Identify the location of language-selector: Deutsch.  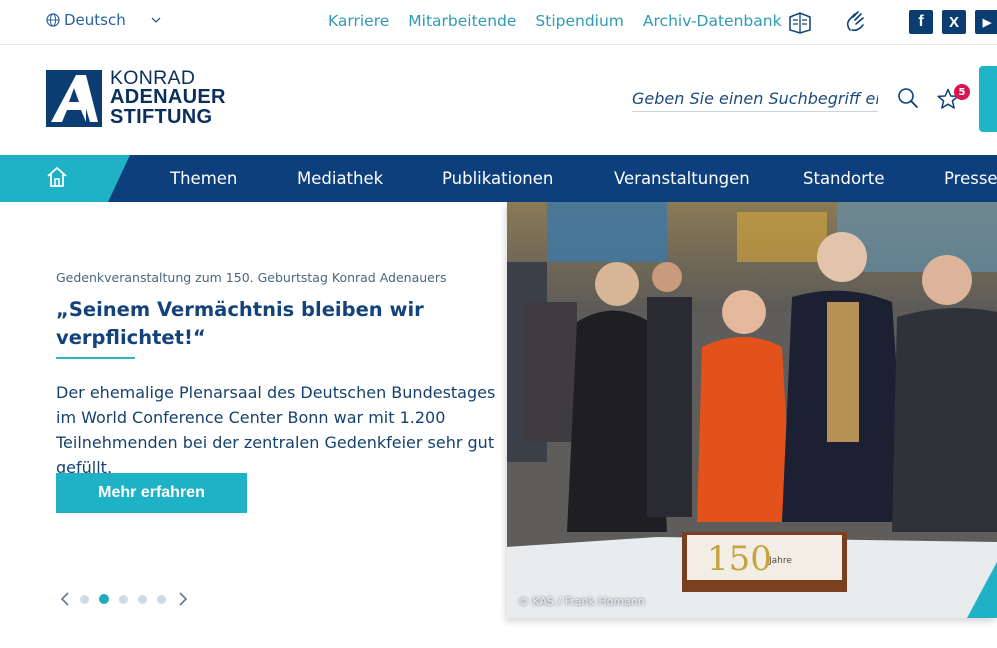
(103, 20).